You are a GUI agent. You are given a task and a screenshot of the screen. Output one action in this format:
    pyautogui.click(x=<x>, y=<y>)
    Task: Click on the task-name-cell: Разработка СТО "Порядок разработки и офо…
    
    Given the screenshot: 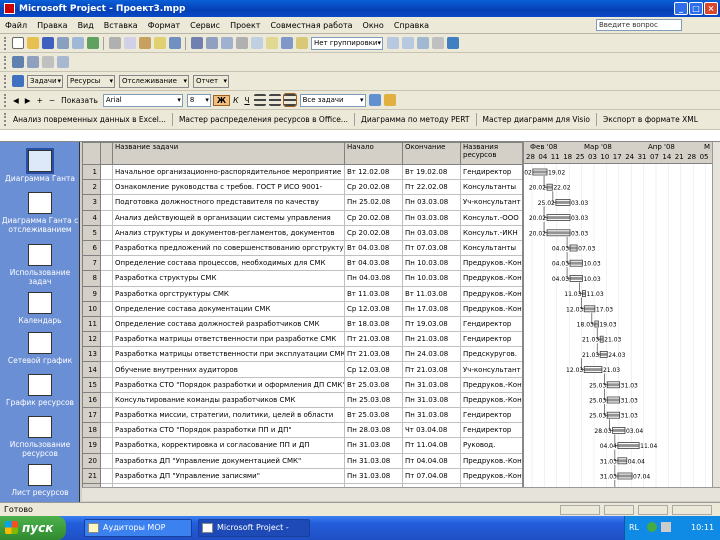 What is the action you would take?
    pyautogui.click(x=228, y=384)
    